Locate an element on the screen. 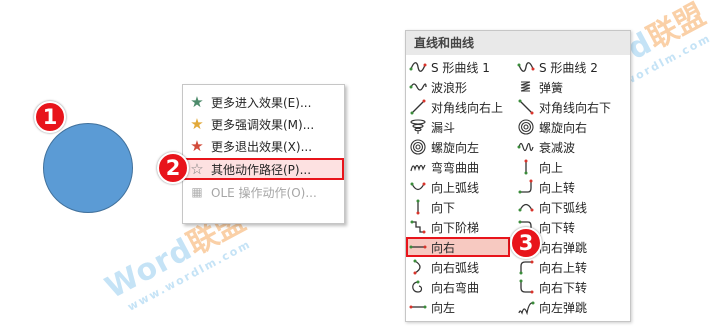 Image resolution: width=710 pixels, height=327 pixels. path-label: 向上 is located at coordinates (551, 167).